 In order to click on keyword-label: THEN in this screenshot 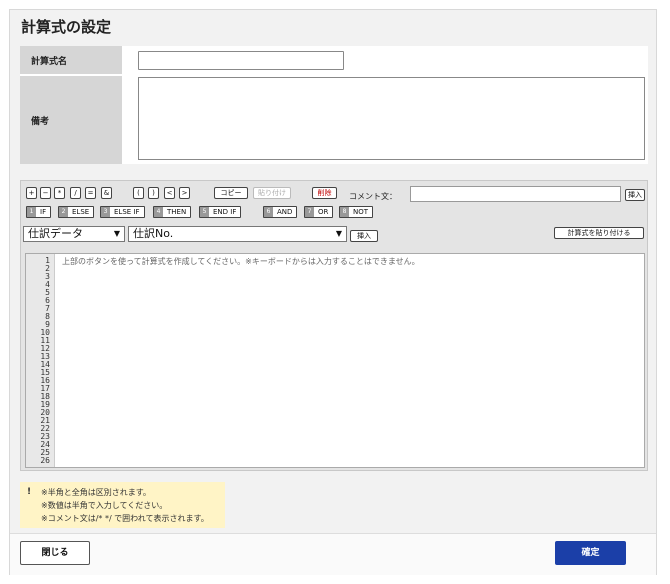, I will do `click(177, 212)`.